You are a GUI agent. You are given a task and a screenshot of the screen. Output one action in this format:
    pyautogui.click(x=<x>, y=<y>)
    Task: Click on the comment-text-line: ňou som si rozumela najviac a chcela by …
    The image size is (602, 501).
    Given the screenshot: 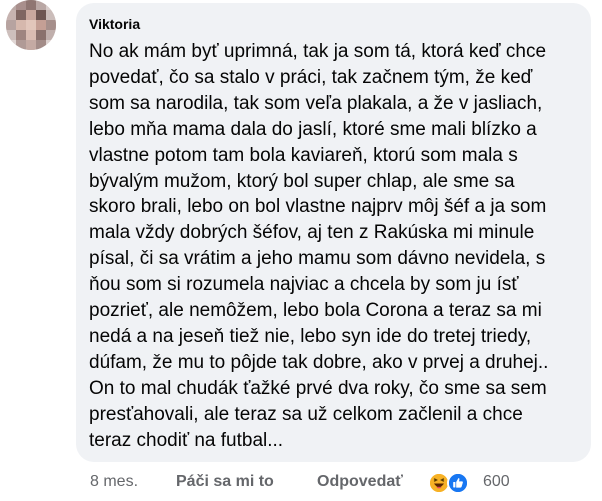 What is the action you would take?
    pyautogui.click(x=304, y=285)
    